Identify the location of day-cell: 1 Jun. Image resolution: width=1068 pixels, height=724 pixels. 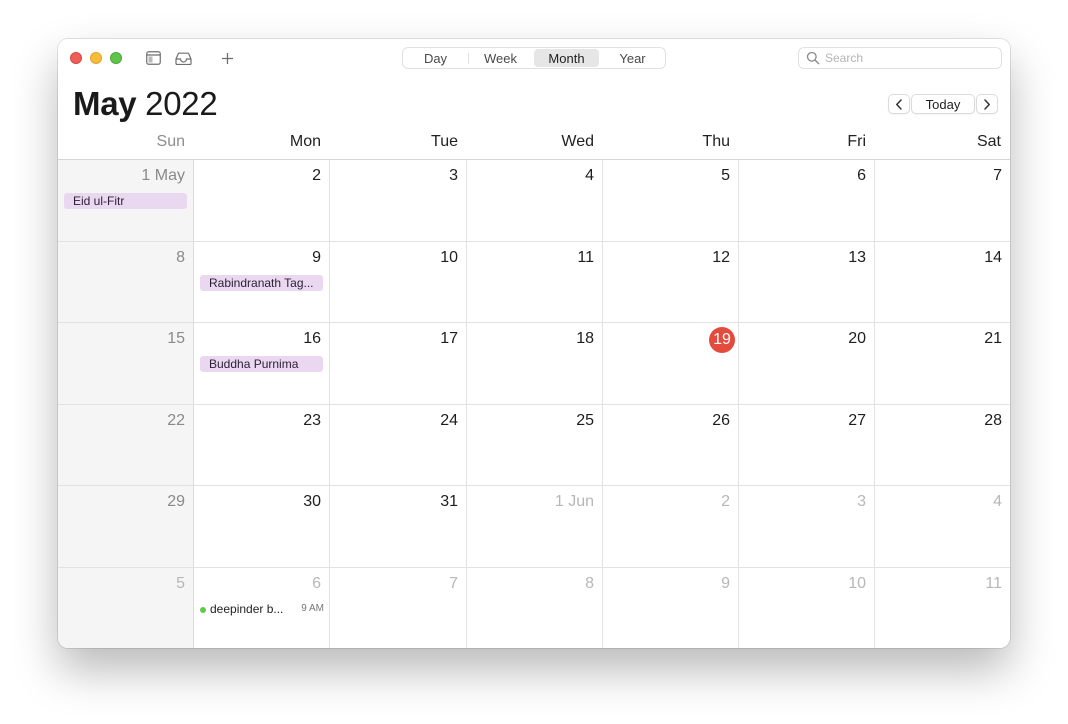
(535, 527).